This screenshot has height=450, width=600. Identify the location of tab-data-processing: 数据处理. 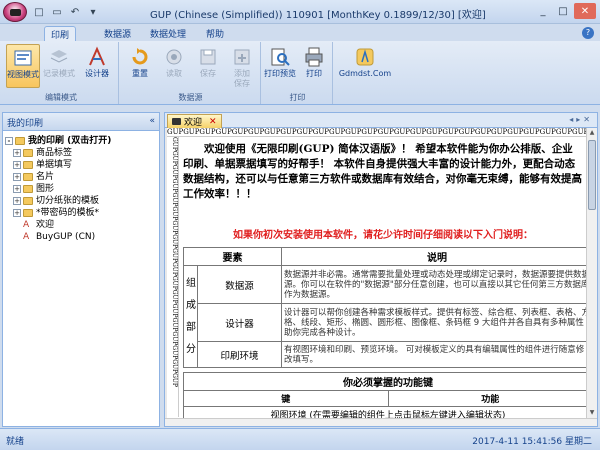
(168, 33).